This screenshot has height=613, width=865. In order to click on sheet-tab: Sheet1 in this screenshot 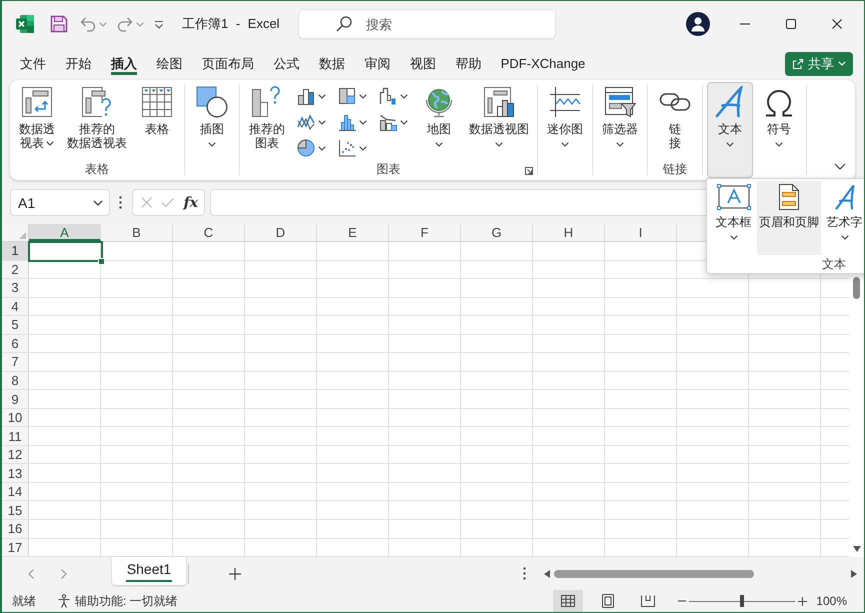, I will do `click(149, 571)`.